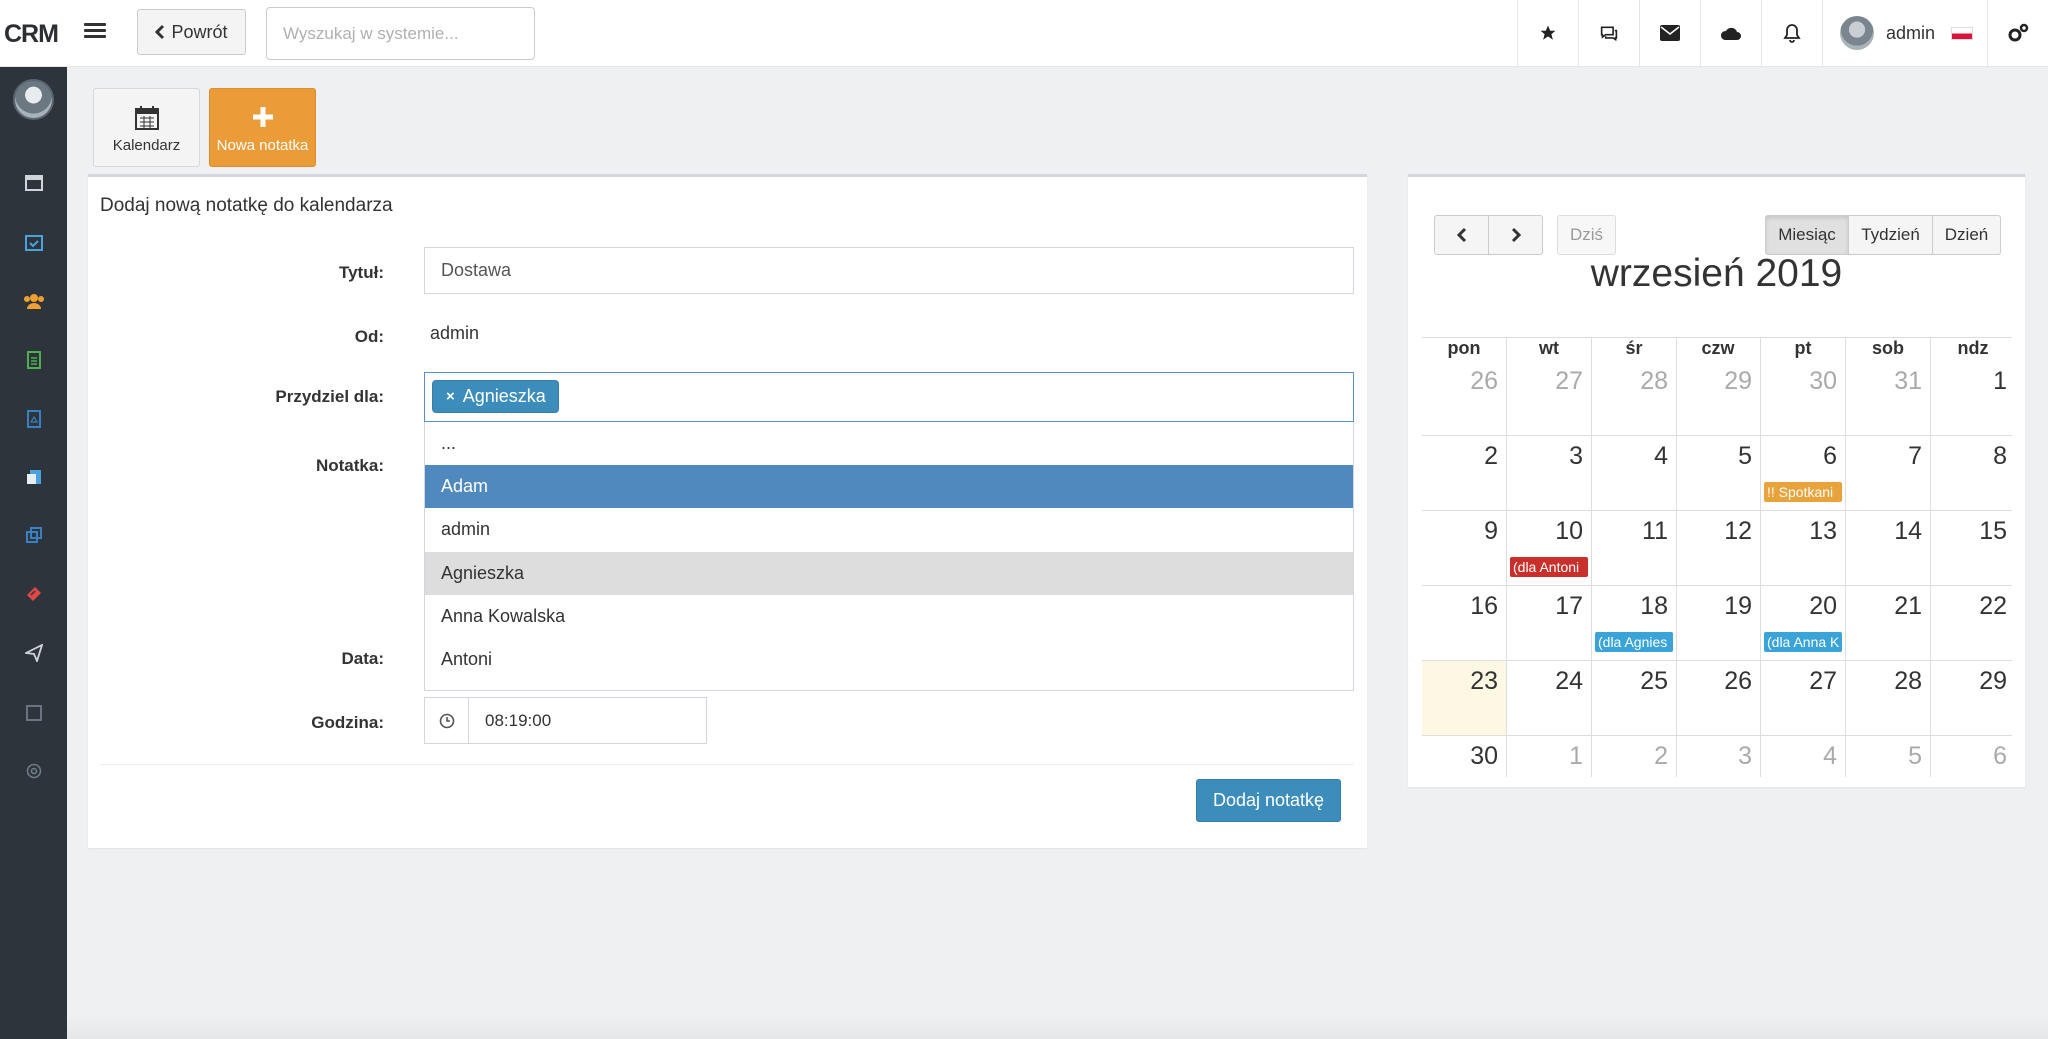 This screenshot has height=1039, width=2048. I want to click on sidebar-item-send, so click(33, 653).